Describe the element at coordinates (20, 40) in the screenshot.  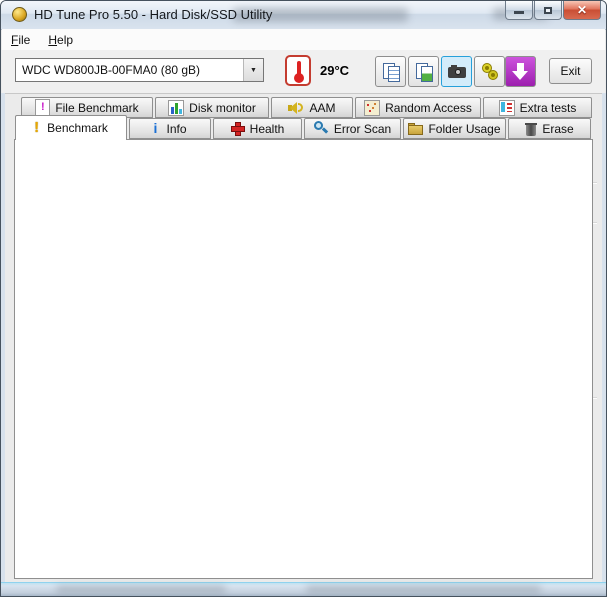
I see `menu-file: File` at that location.